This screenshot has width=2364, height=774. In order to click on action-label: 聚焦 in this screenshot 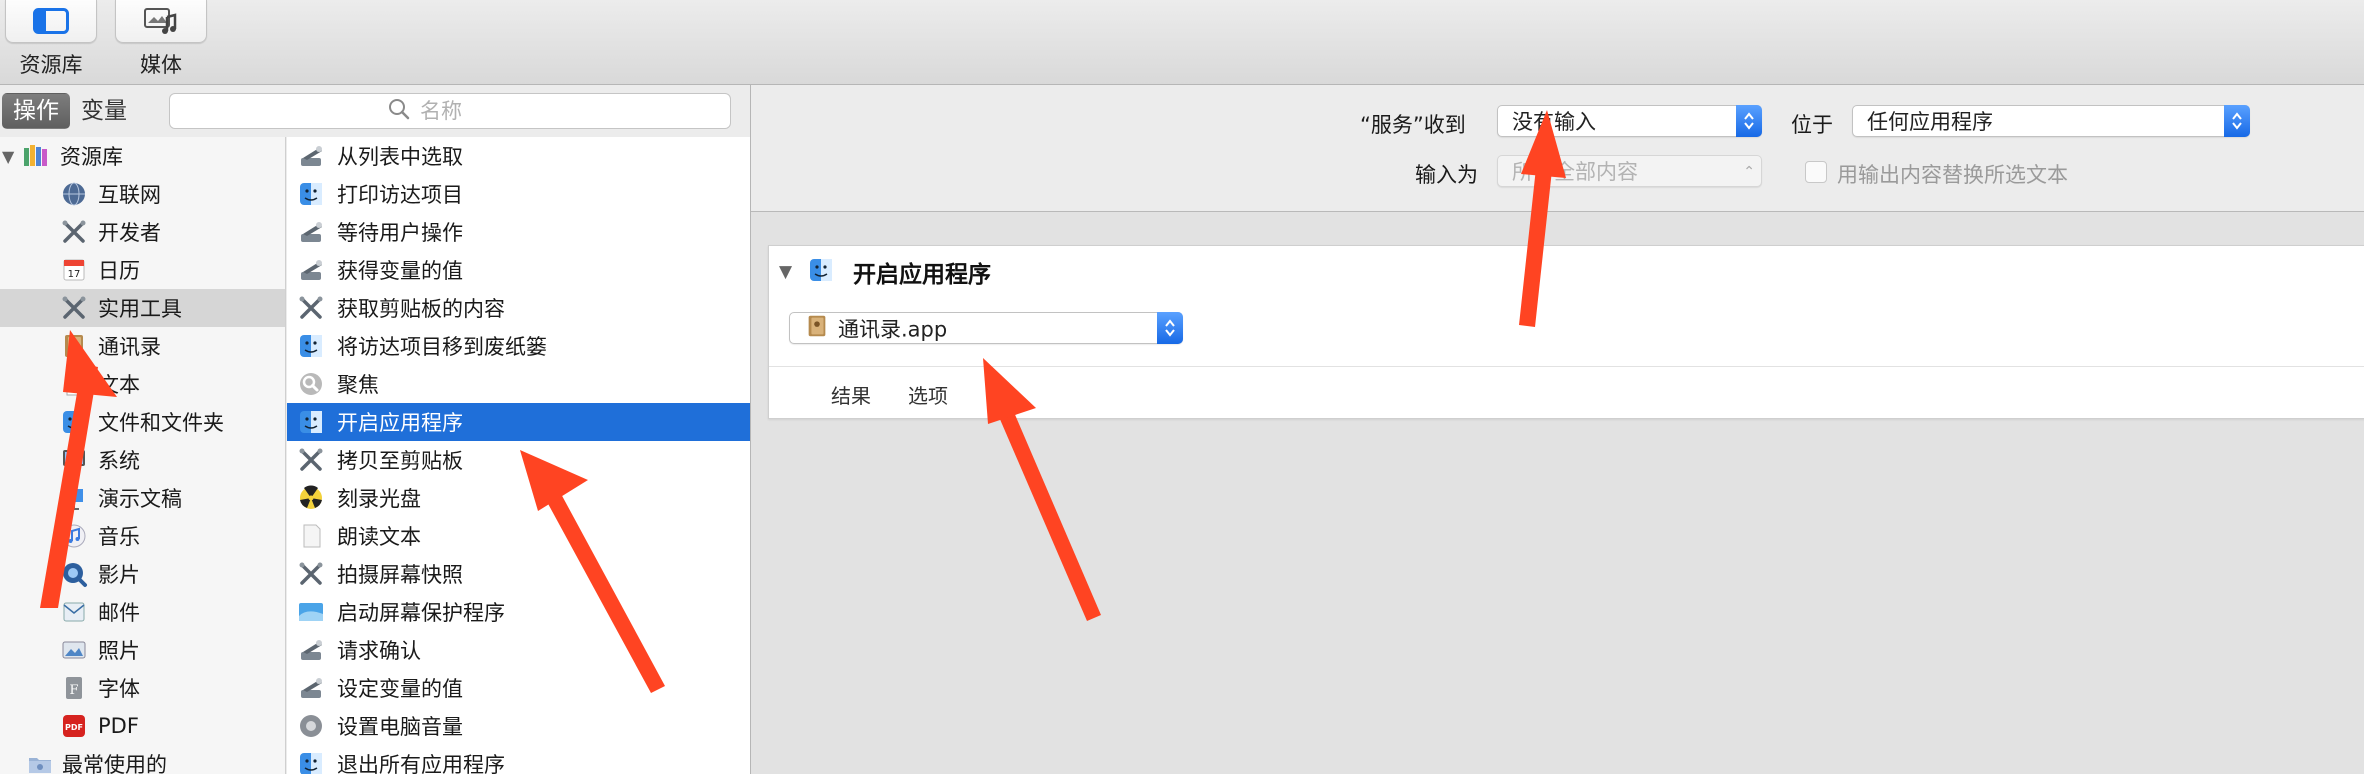, I will do `click(358, 385)`.